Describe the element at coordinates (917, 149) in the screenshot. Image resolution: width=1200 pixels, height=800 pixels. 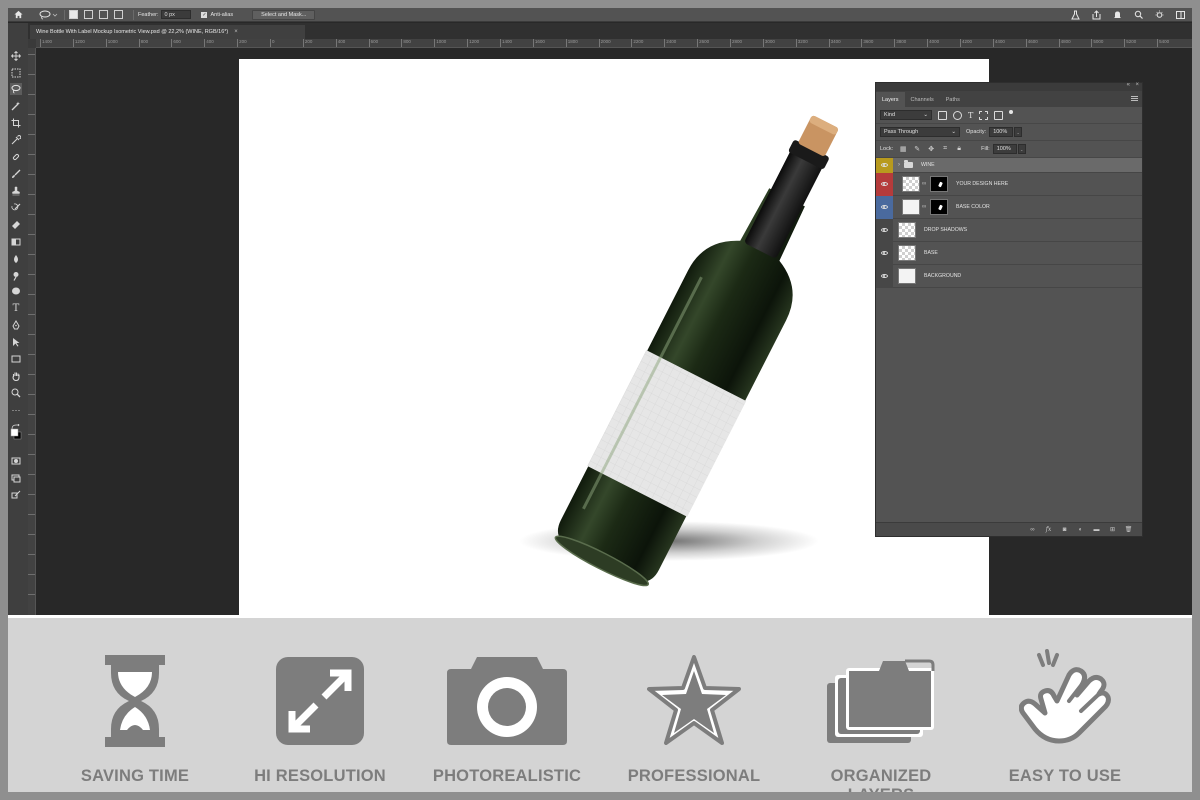
I see `lock-image-icon: ✎` at that location.